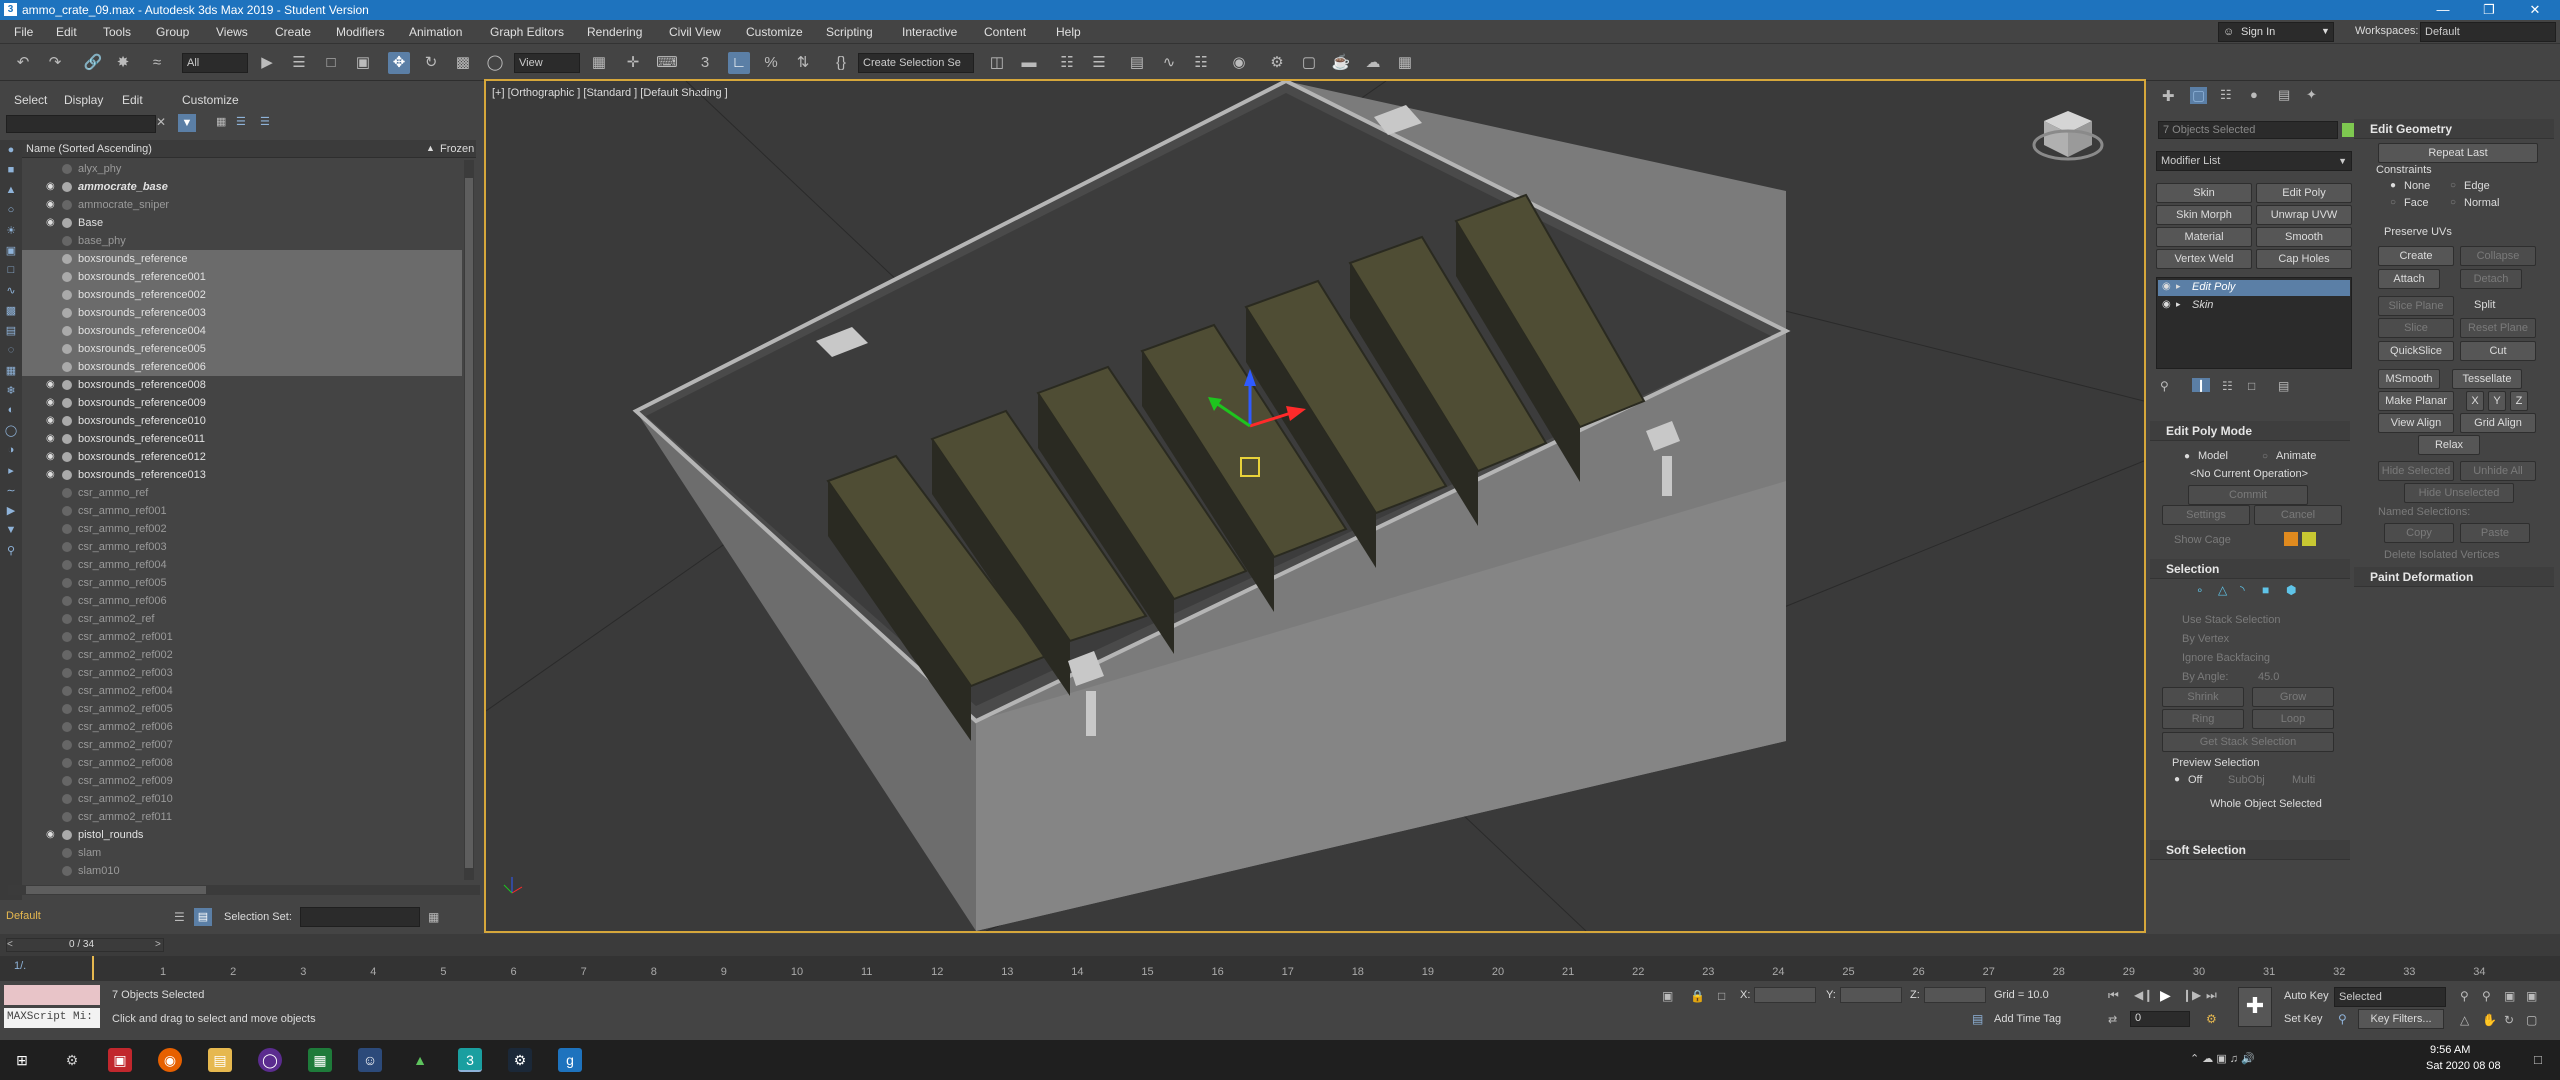 This screenshot has height=1080, width=2560. What do you see at coordinates (1280, 968) in the screenshot?
I see `track-bar` at bounding box center [1280, 968].